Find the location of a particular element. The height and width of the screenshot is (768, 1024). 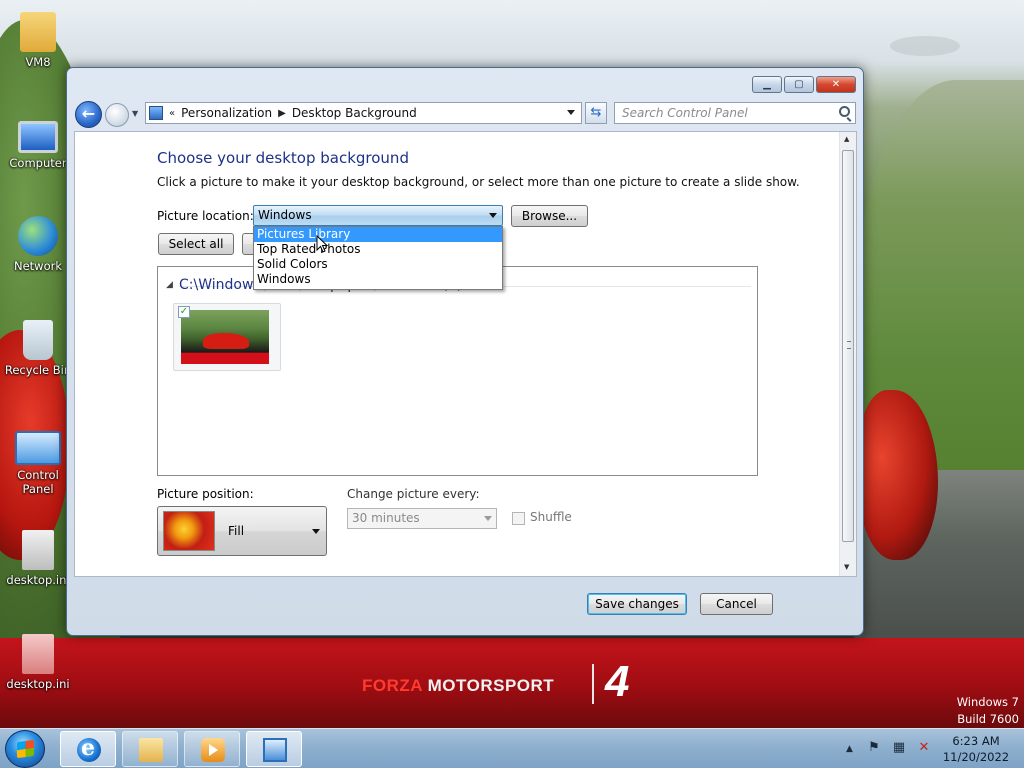

taskbar-media-player is located at coordinates (212, 749).